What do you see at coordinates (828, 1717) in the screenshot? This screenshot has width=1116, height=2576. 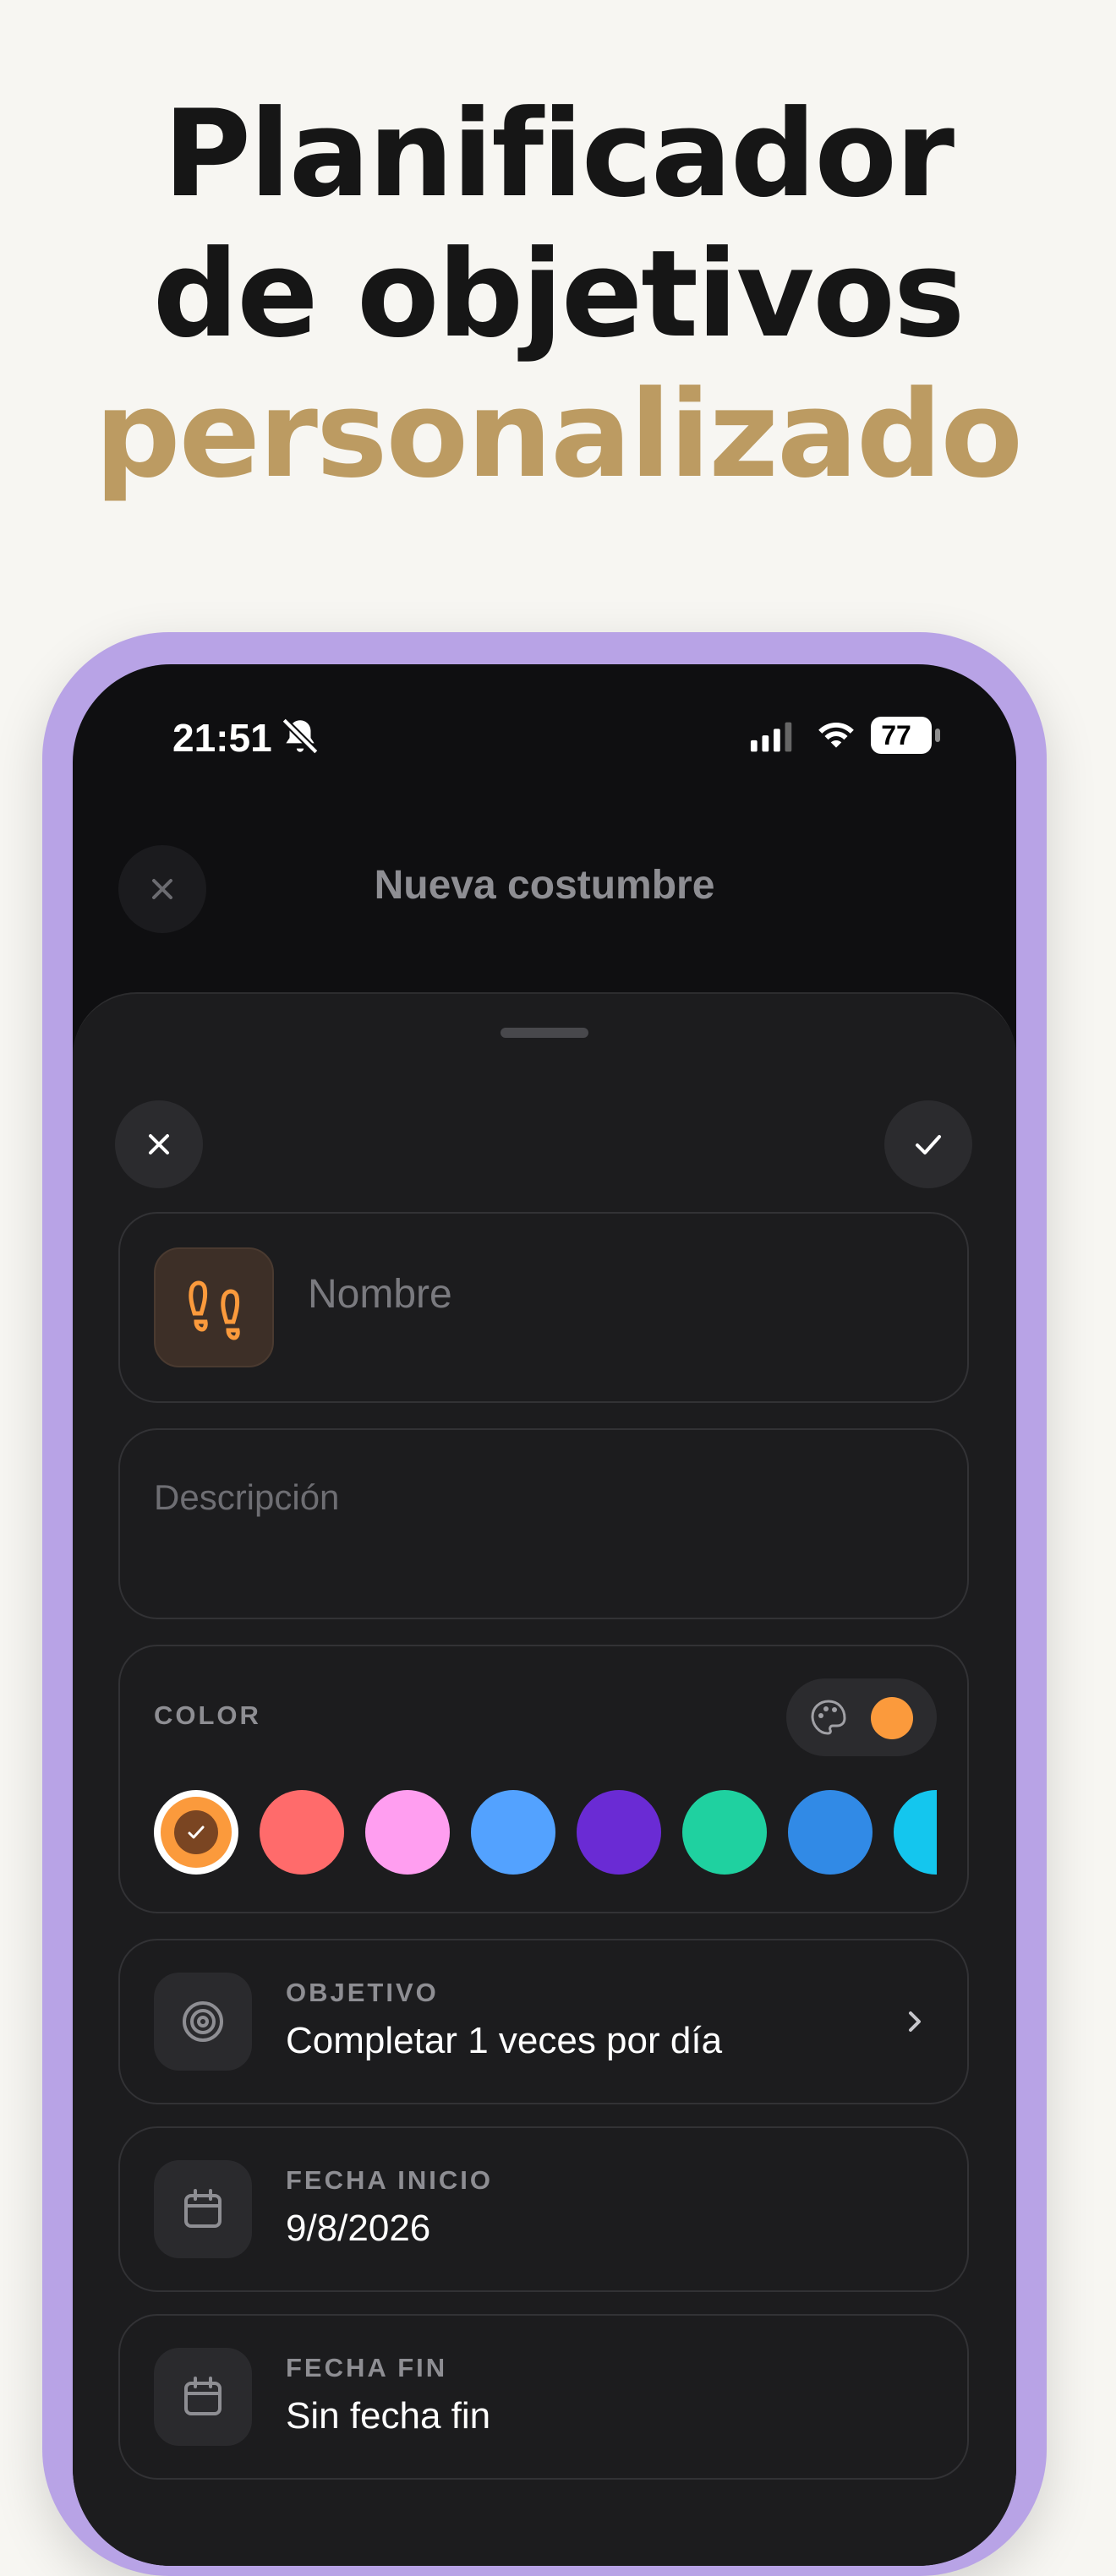 I see `palette-icon` at bounding box center [828, 1717].